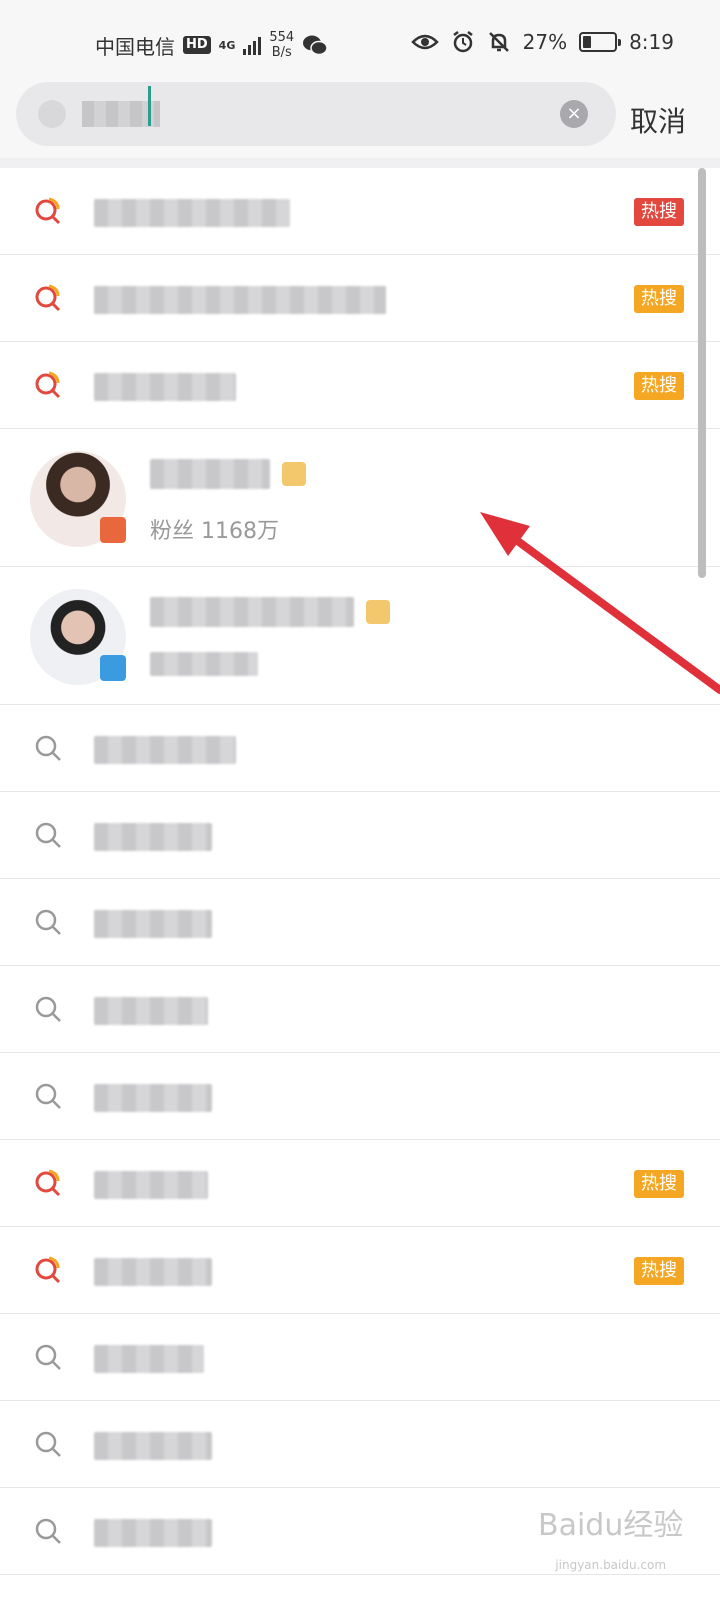 The image size is (720, 1600). I want to click on battery-icon, so click(600, 42).